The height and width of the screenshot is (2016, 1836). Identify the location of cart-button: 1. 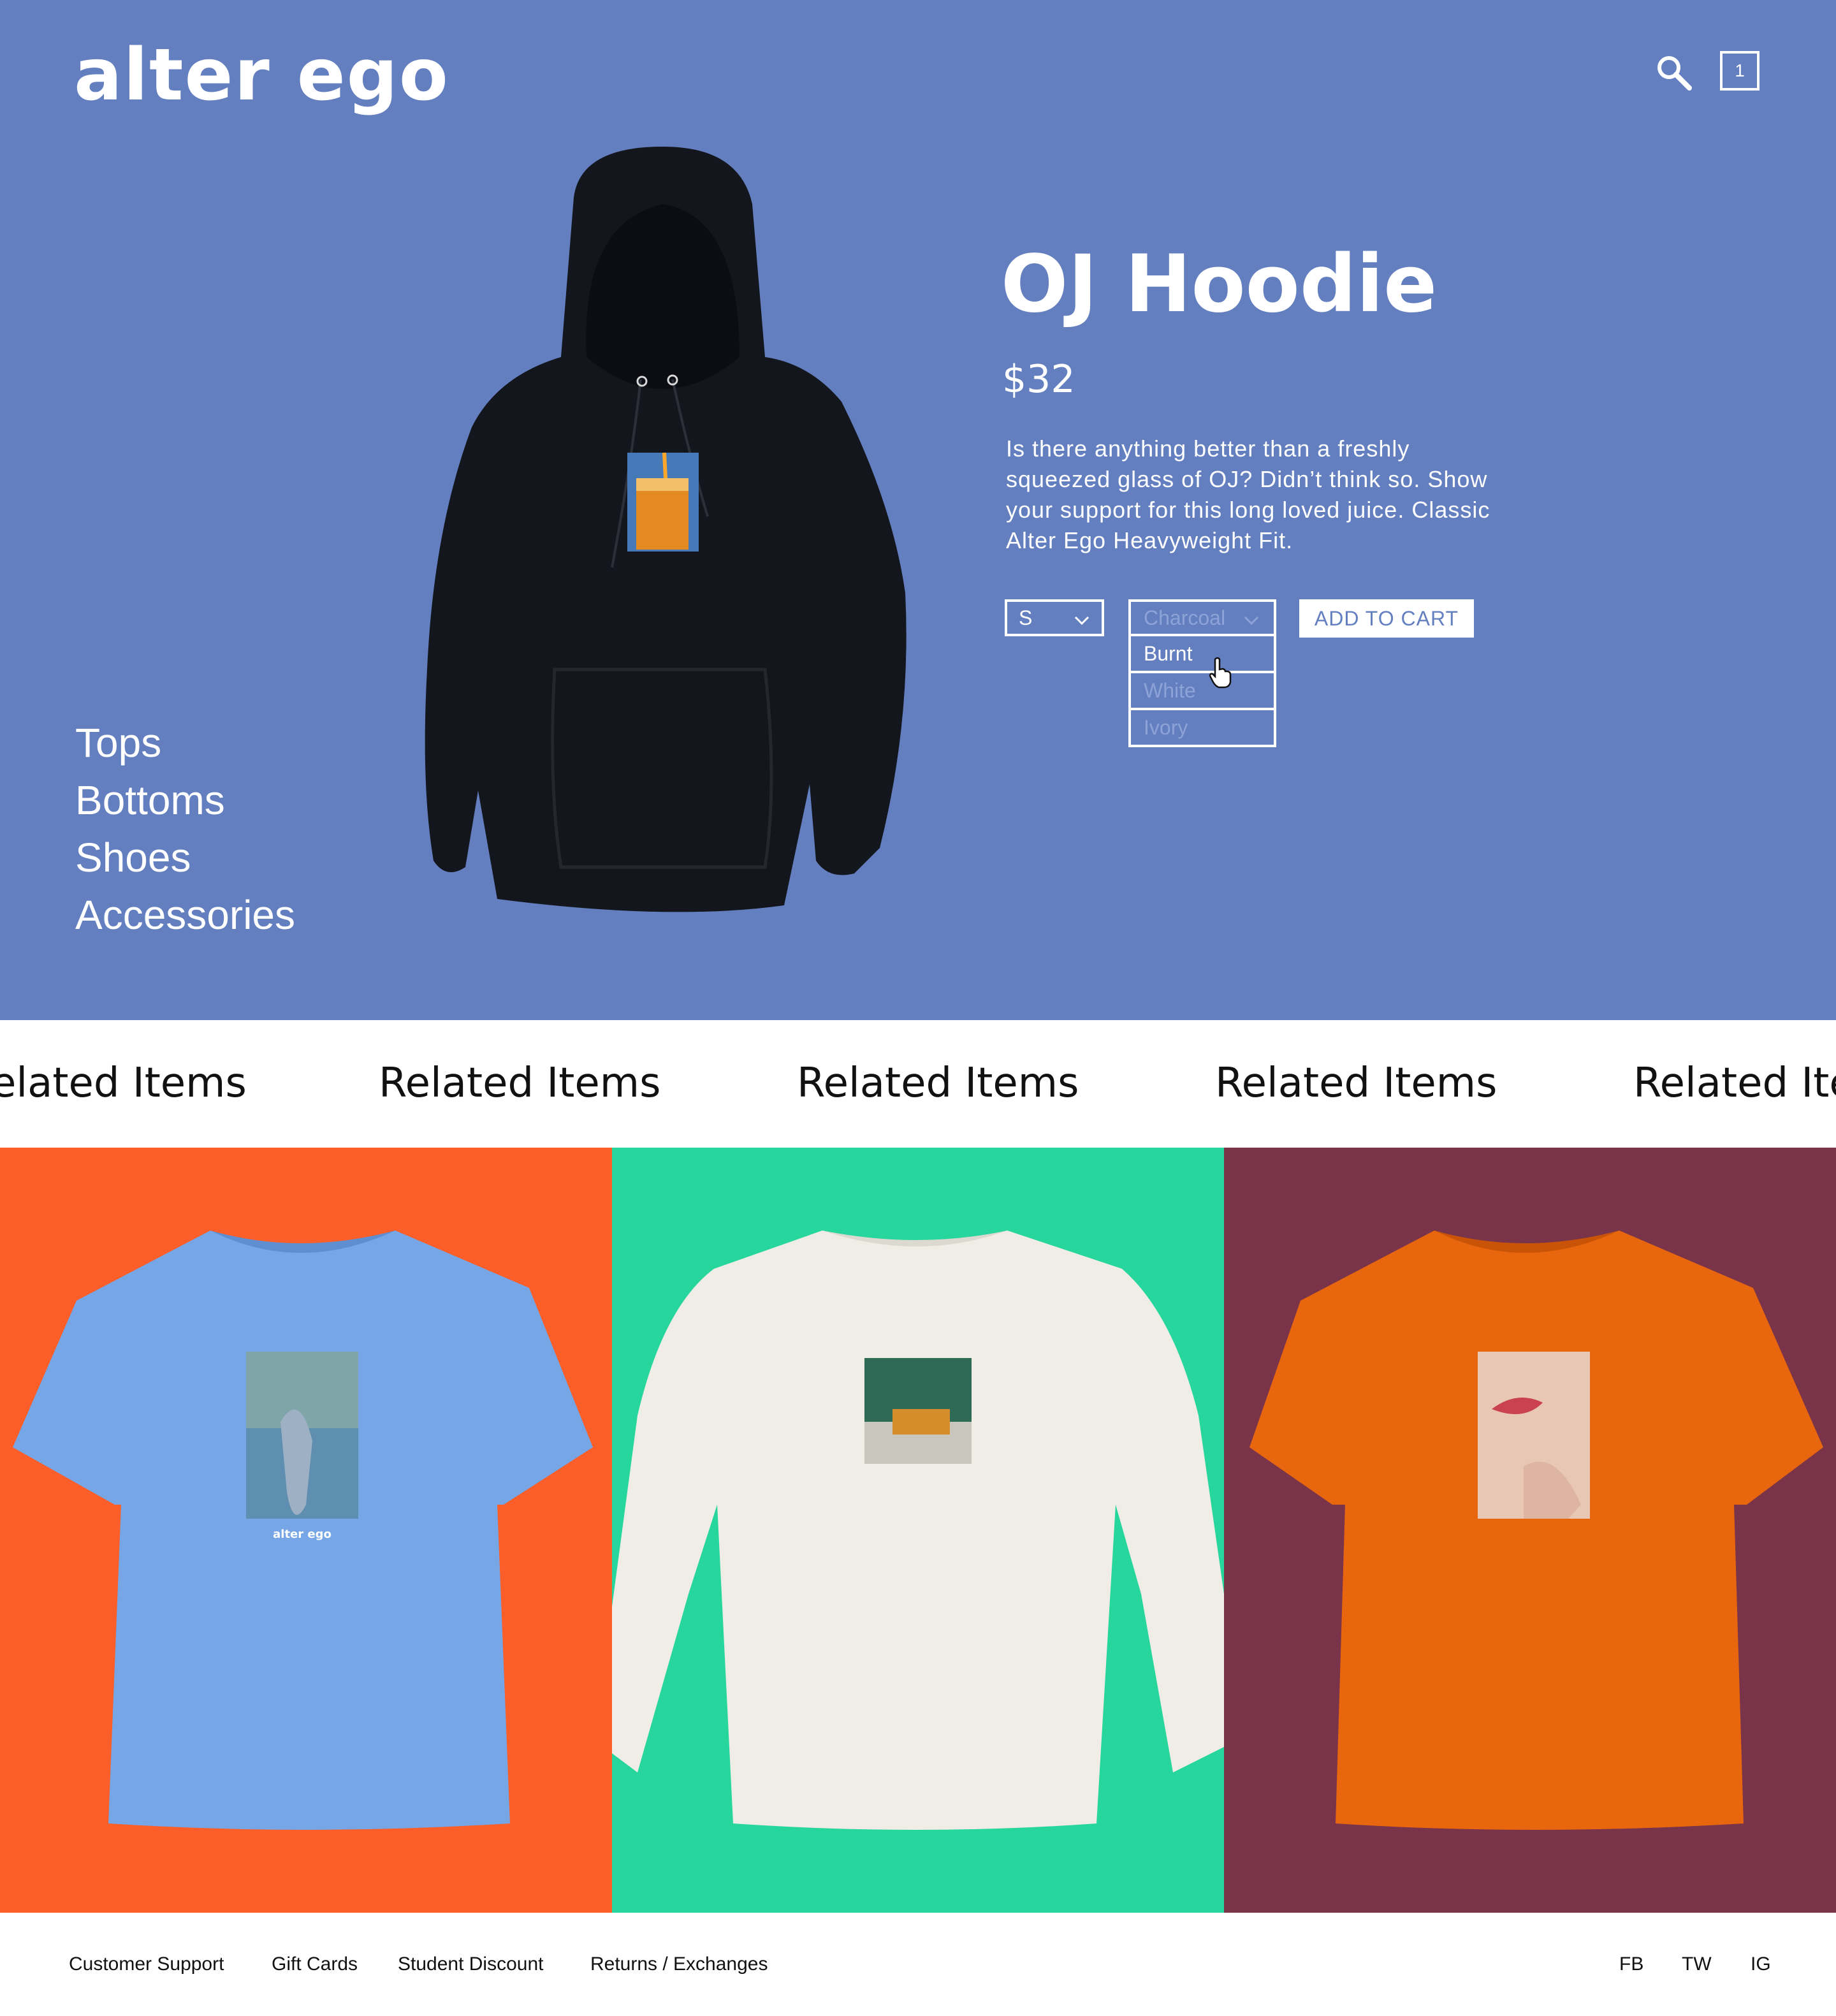
(1739, 71).